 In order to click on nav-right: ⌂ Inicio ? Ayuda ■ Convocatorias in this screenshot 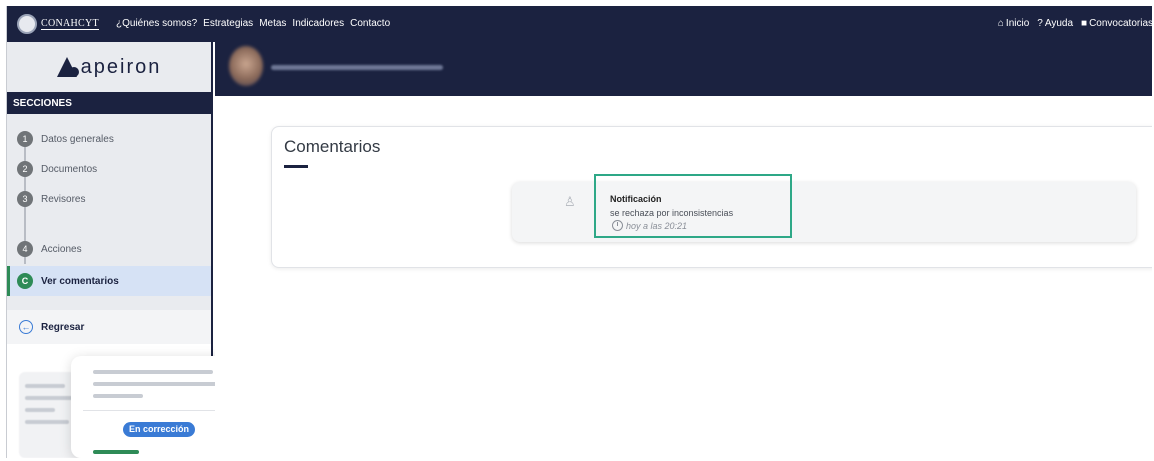, I will do `click(1075, 23)`.